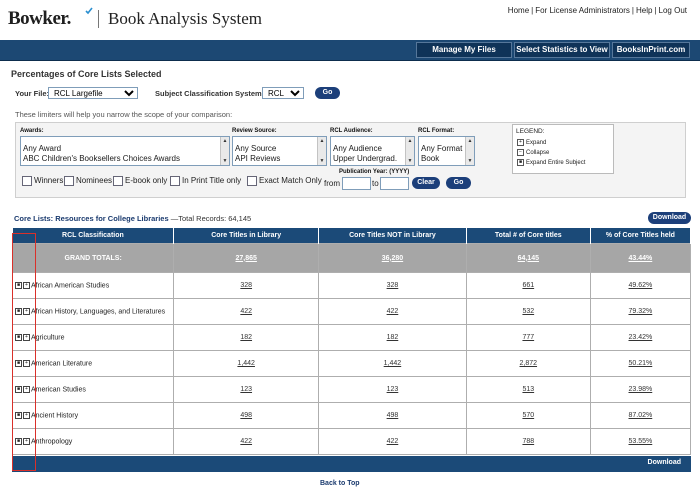  Describe the element at coordinates (640, 415) in the screenshot. I see `cell-percent: 87.02%` at that location.